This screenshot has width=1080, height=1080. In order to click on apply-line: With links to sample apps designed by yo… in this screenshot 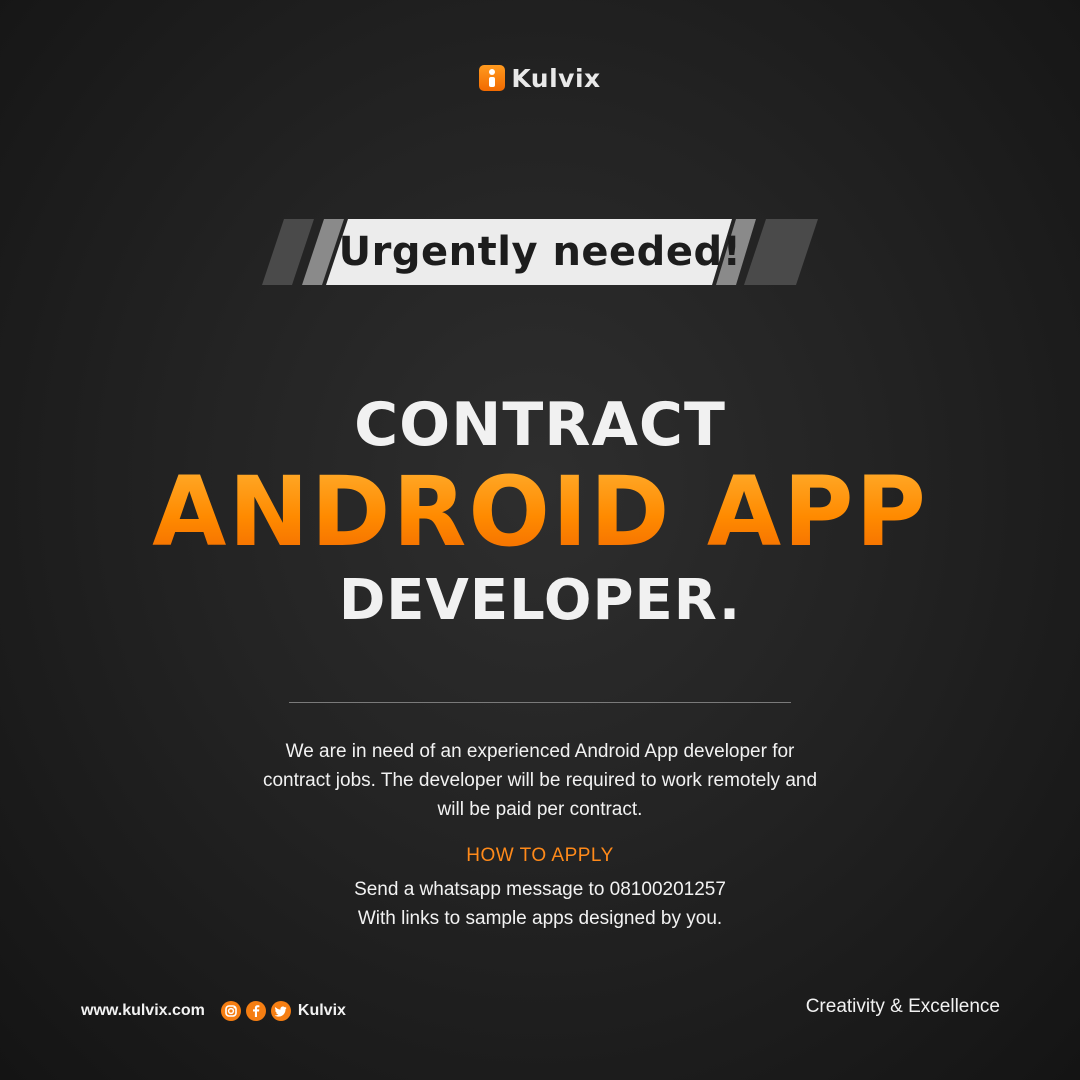, I will do `click(540, 918)`.